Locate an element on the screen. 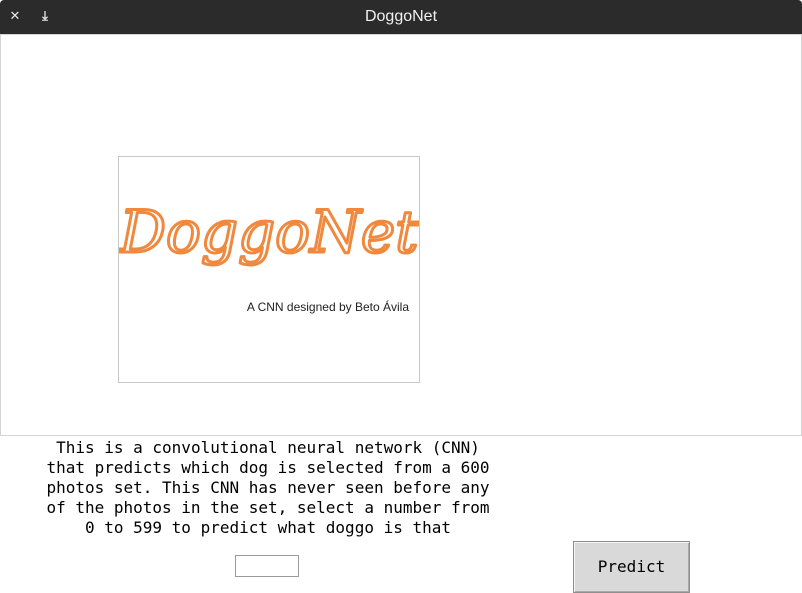 The width and height of the screenshot is (802, 593). window-title: DoggoNet is located at coordinates (401, 16).